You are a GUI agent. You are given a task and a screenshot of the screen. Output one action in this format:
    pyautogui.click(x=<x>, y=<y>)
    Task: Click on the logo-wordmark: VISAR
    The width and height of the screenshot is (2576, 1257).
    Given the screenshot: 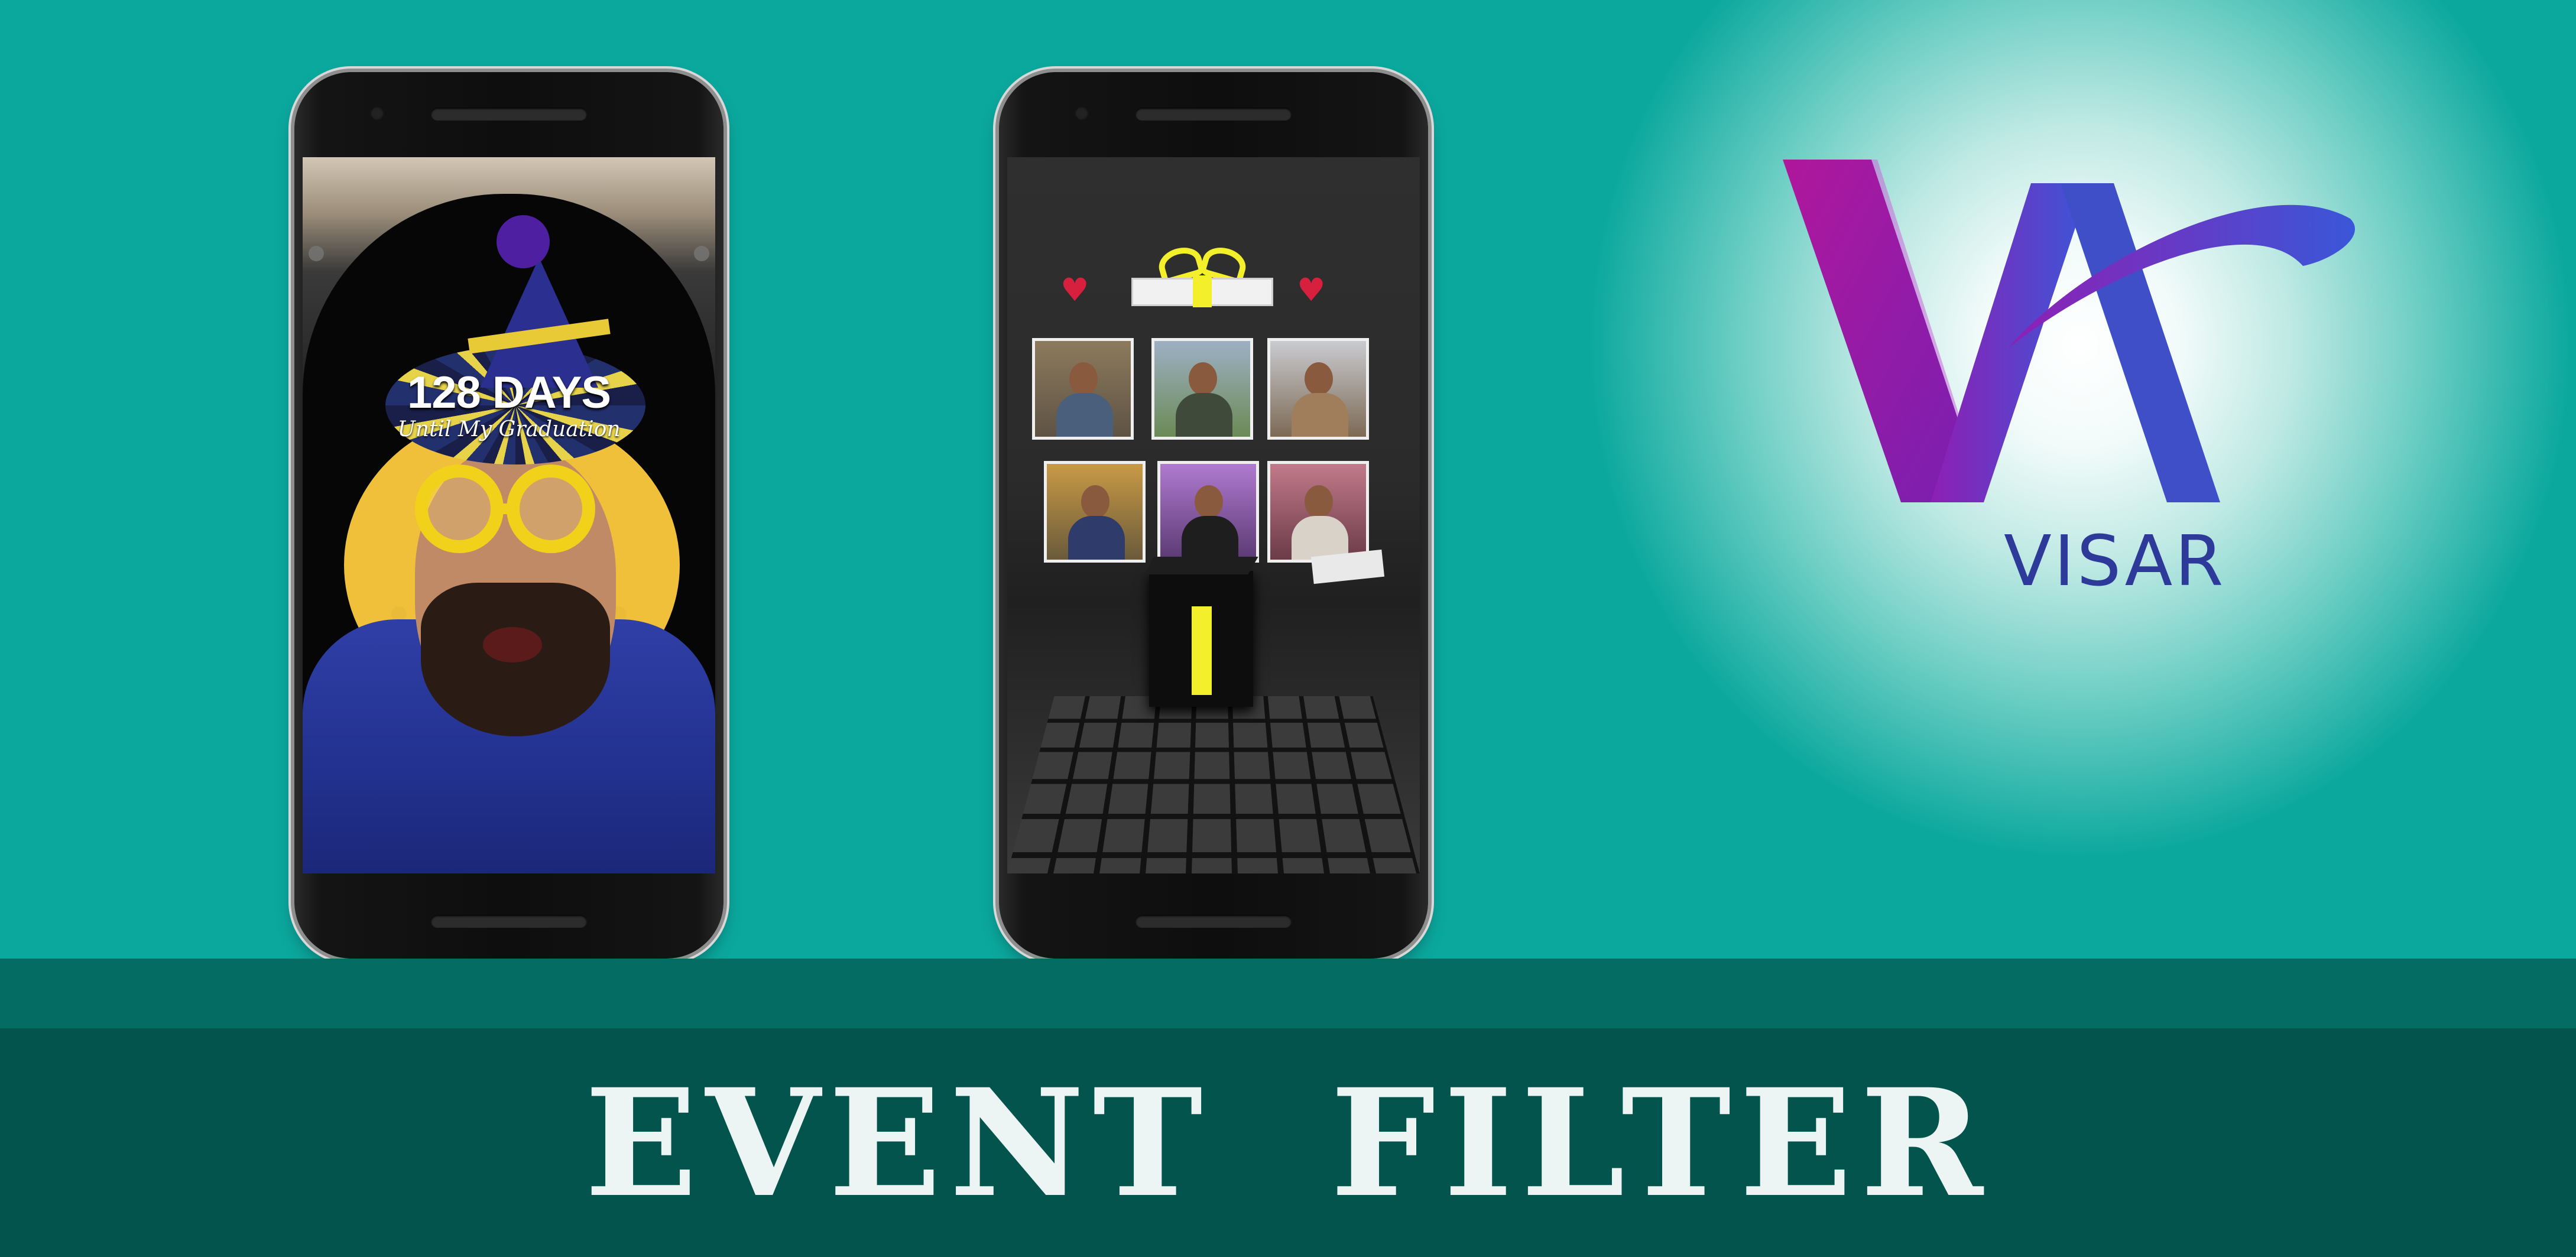 What is the action you would take?
    pyautogui.click(x=2115, y=561)
    